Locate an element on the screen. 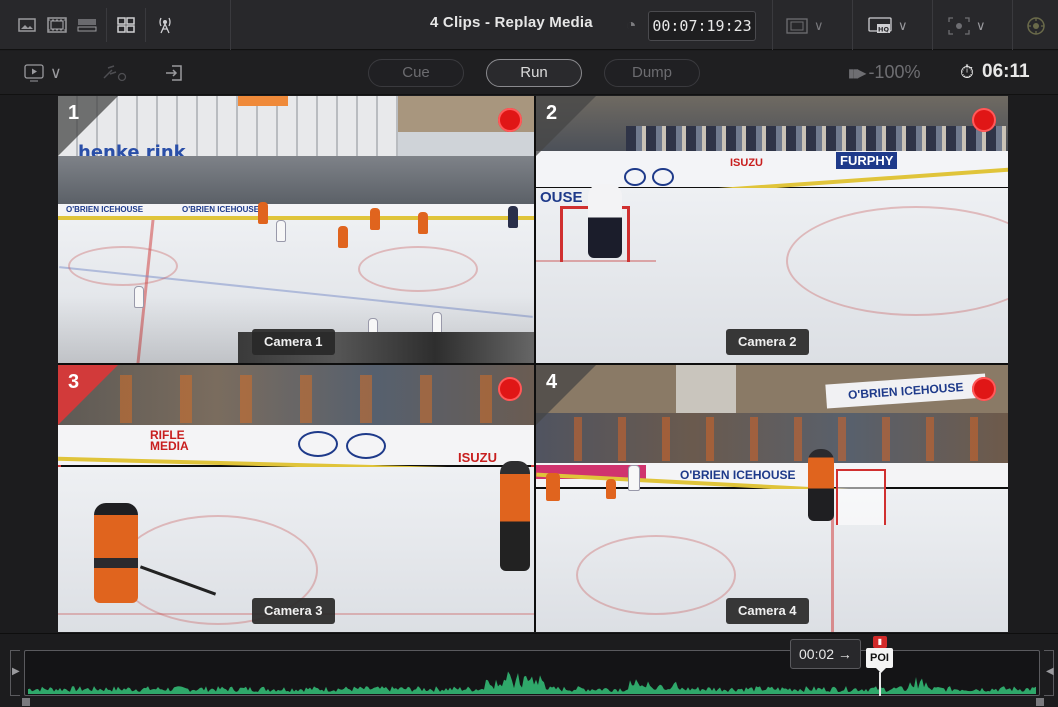 The image size is (1058, 707). stopwatch-icon: ⏱ is located at coordinates (967, 71).